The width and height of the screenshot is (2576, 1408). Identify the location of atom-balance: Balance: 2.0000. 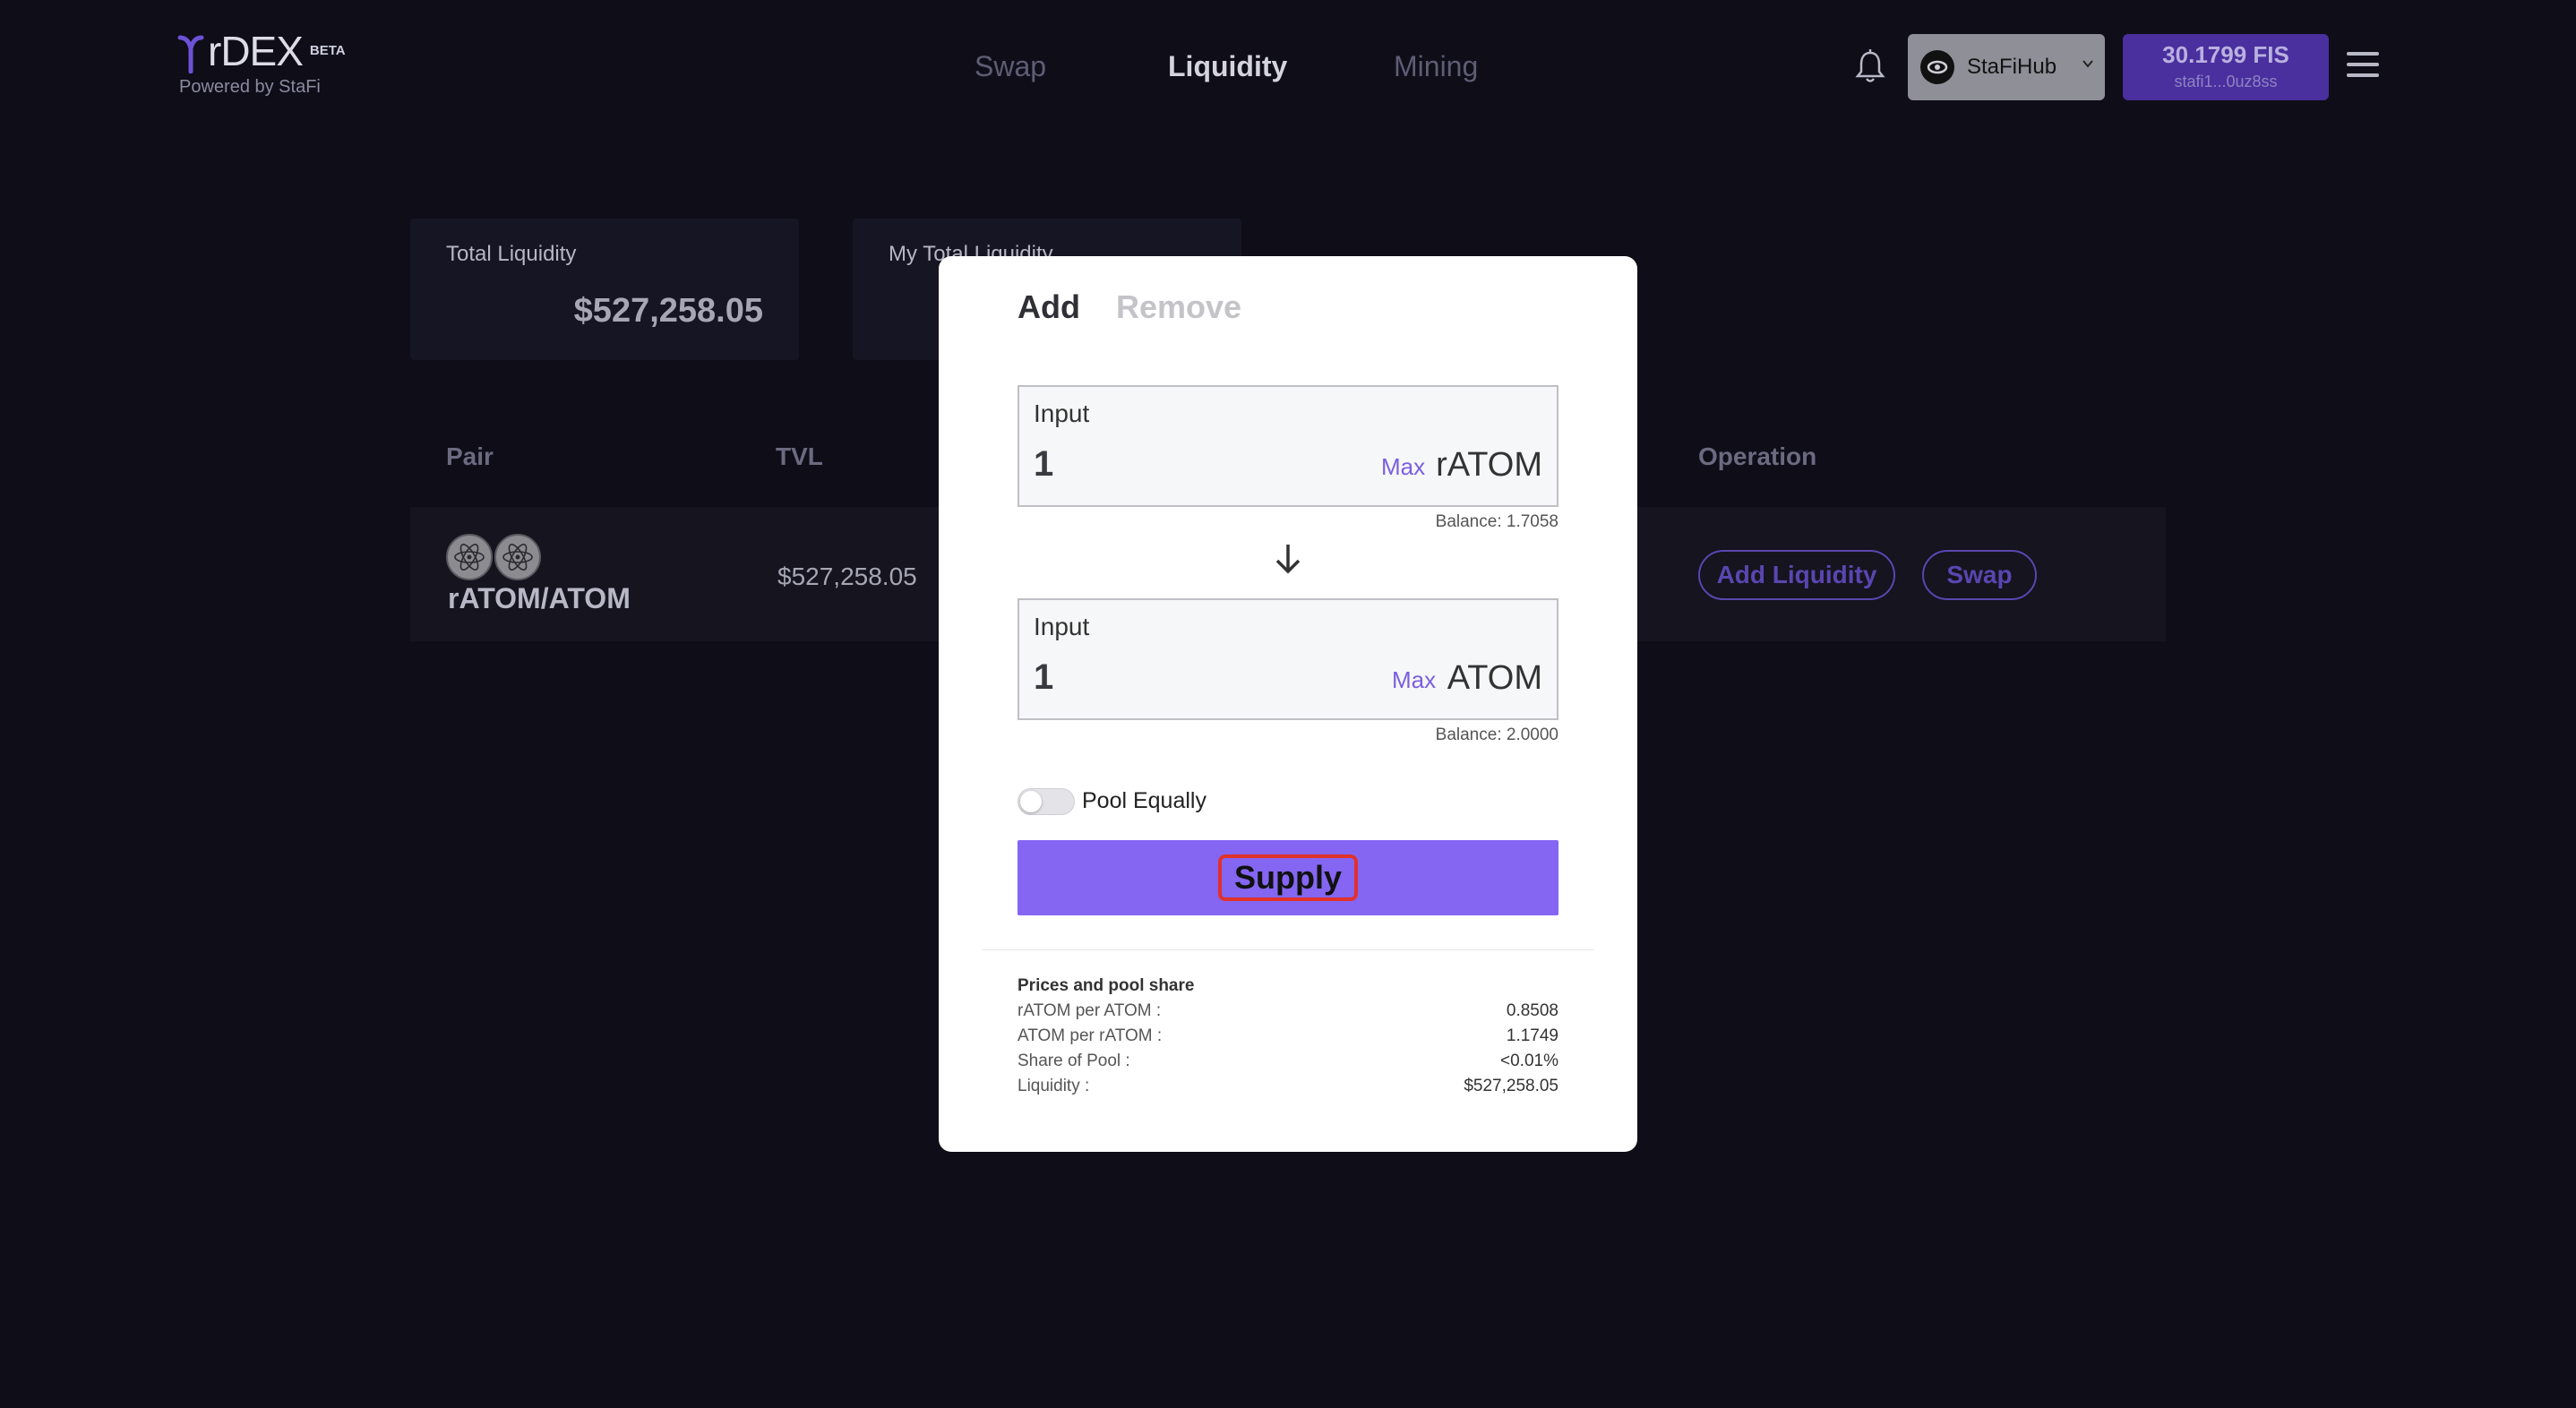
(1496, 734).